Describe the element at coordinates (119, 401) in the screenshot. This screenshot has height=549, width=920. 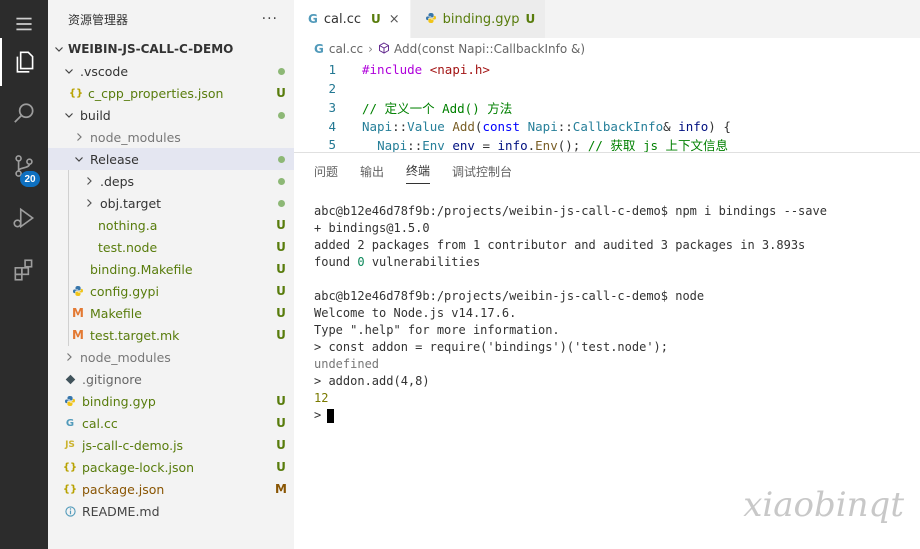
I see `tree-item-label: binding.gyp` at that location.